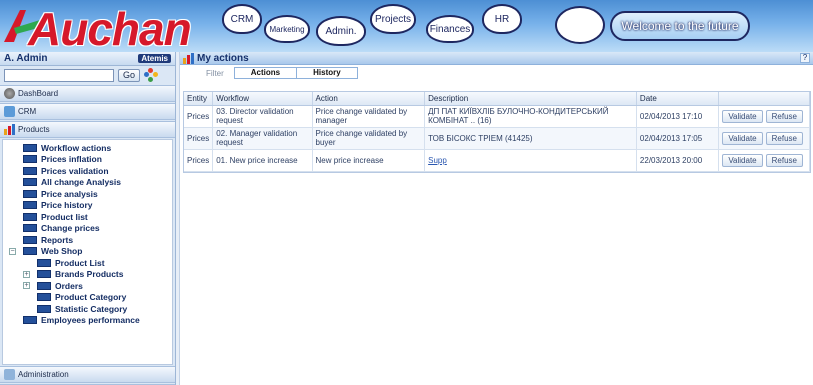 The height and width of the screenshot is (385, 813). I want to click on user-bar: A. Admin Atemis, so click(87, 59).